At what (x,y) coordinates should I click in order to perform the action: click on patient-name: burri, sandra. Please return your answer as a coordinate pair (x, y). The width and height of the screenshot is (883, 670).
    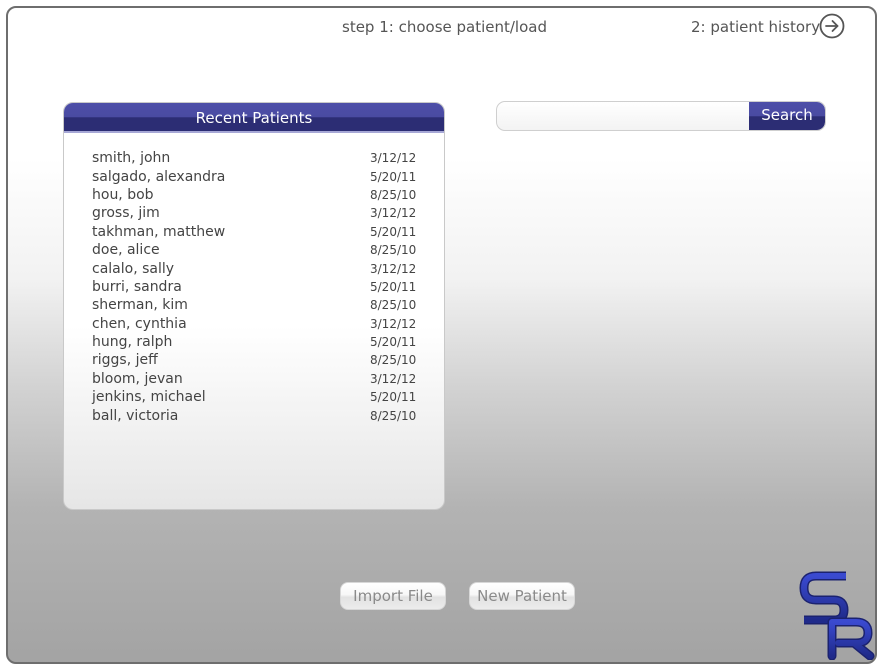
    Looking at the image, I should click on (137, 286).